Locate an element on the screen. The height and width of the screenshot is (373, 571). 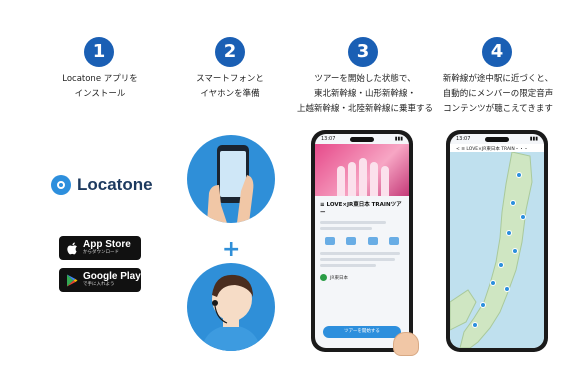
step-4-line-2: 自動的にメンバーの限定音声 is located at coordinates (498, 94).